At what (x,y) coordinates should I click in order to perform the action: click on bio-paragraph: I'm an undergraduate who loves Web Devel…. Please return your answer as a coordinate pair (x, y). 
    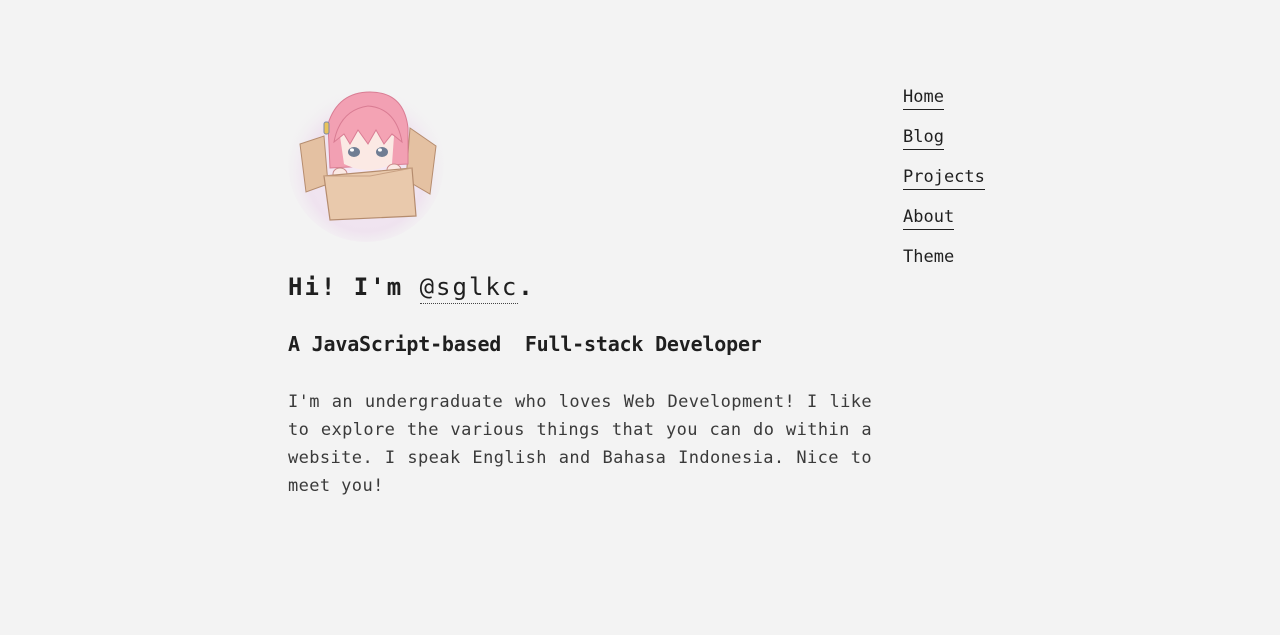
    Looking at the image, I should click on (580, 444).